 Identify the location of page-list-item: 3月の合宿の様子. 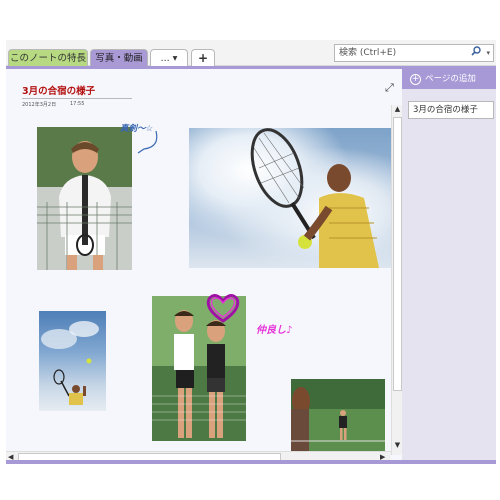
(451, 110).